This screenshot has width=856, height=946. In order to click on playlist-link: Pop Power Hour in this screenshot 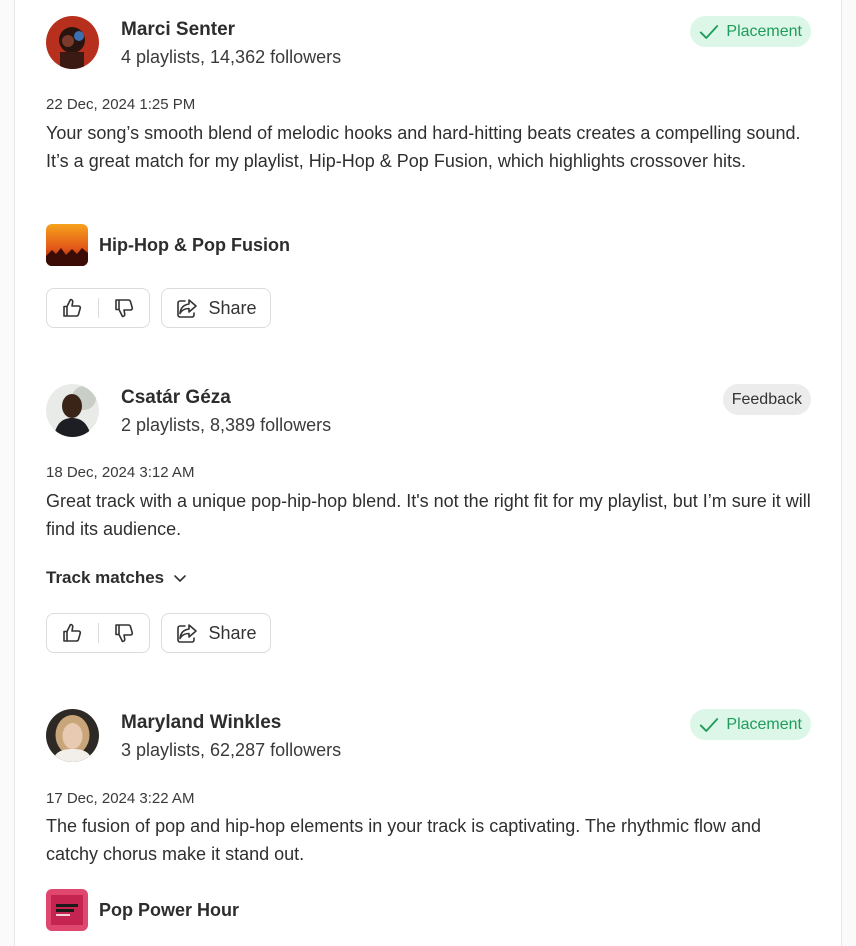, I will do `click(142, 910)`.